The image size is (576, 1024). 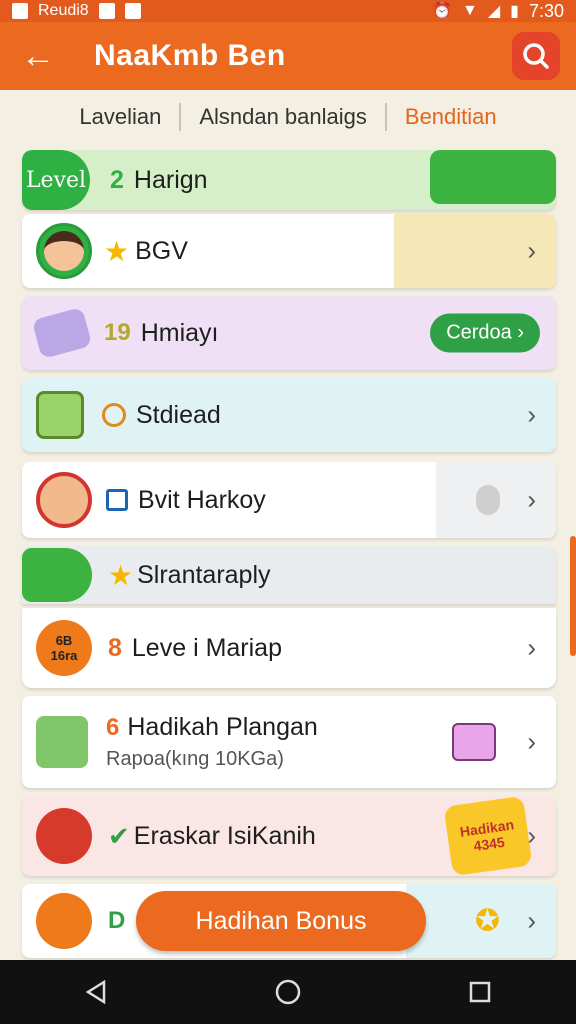 I want to click on list-item: 19 Hmiayı Cerdoa ›, so click(x=289, y=333).